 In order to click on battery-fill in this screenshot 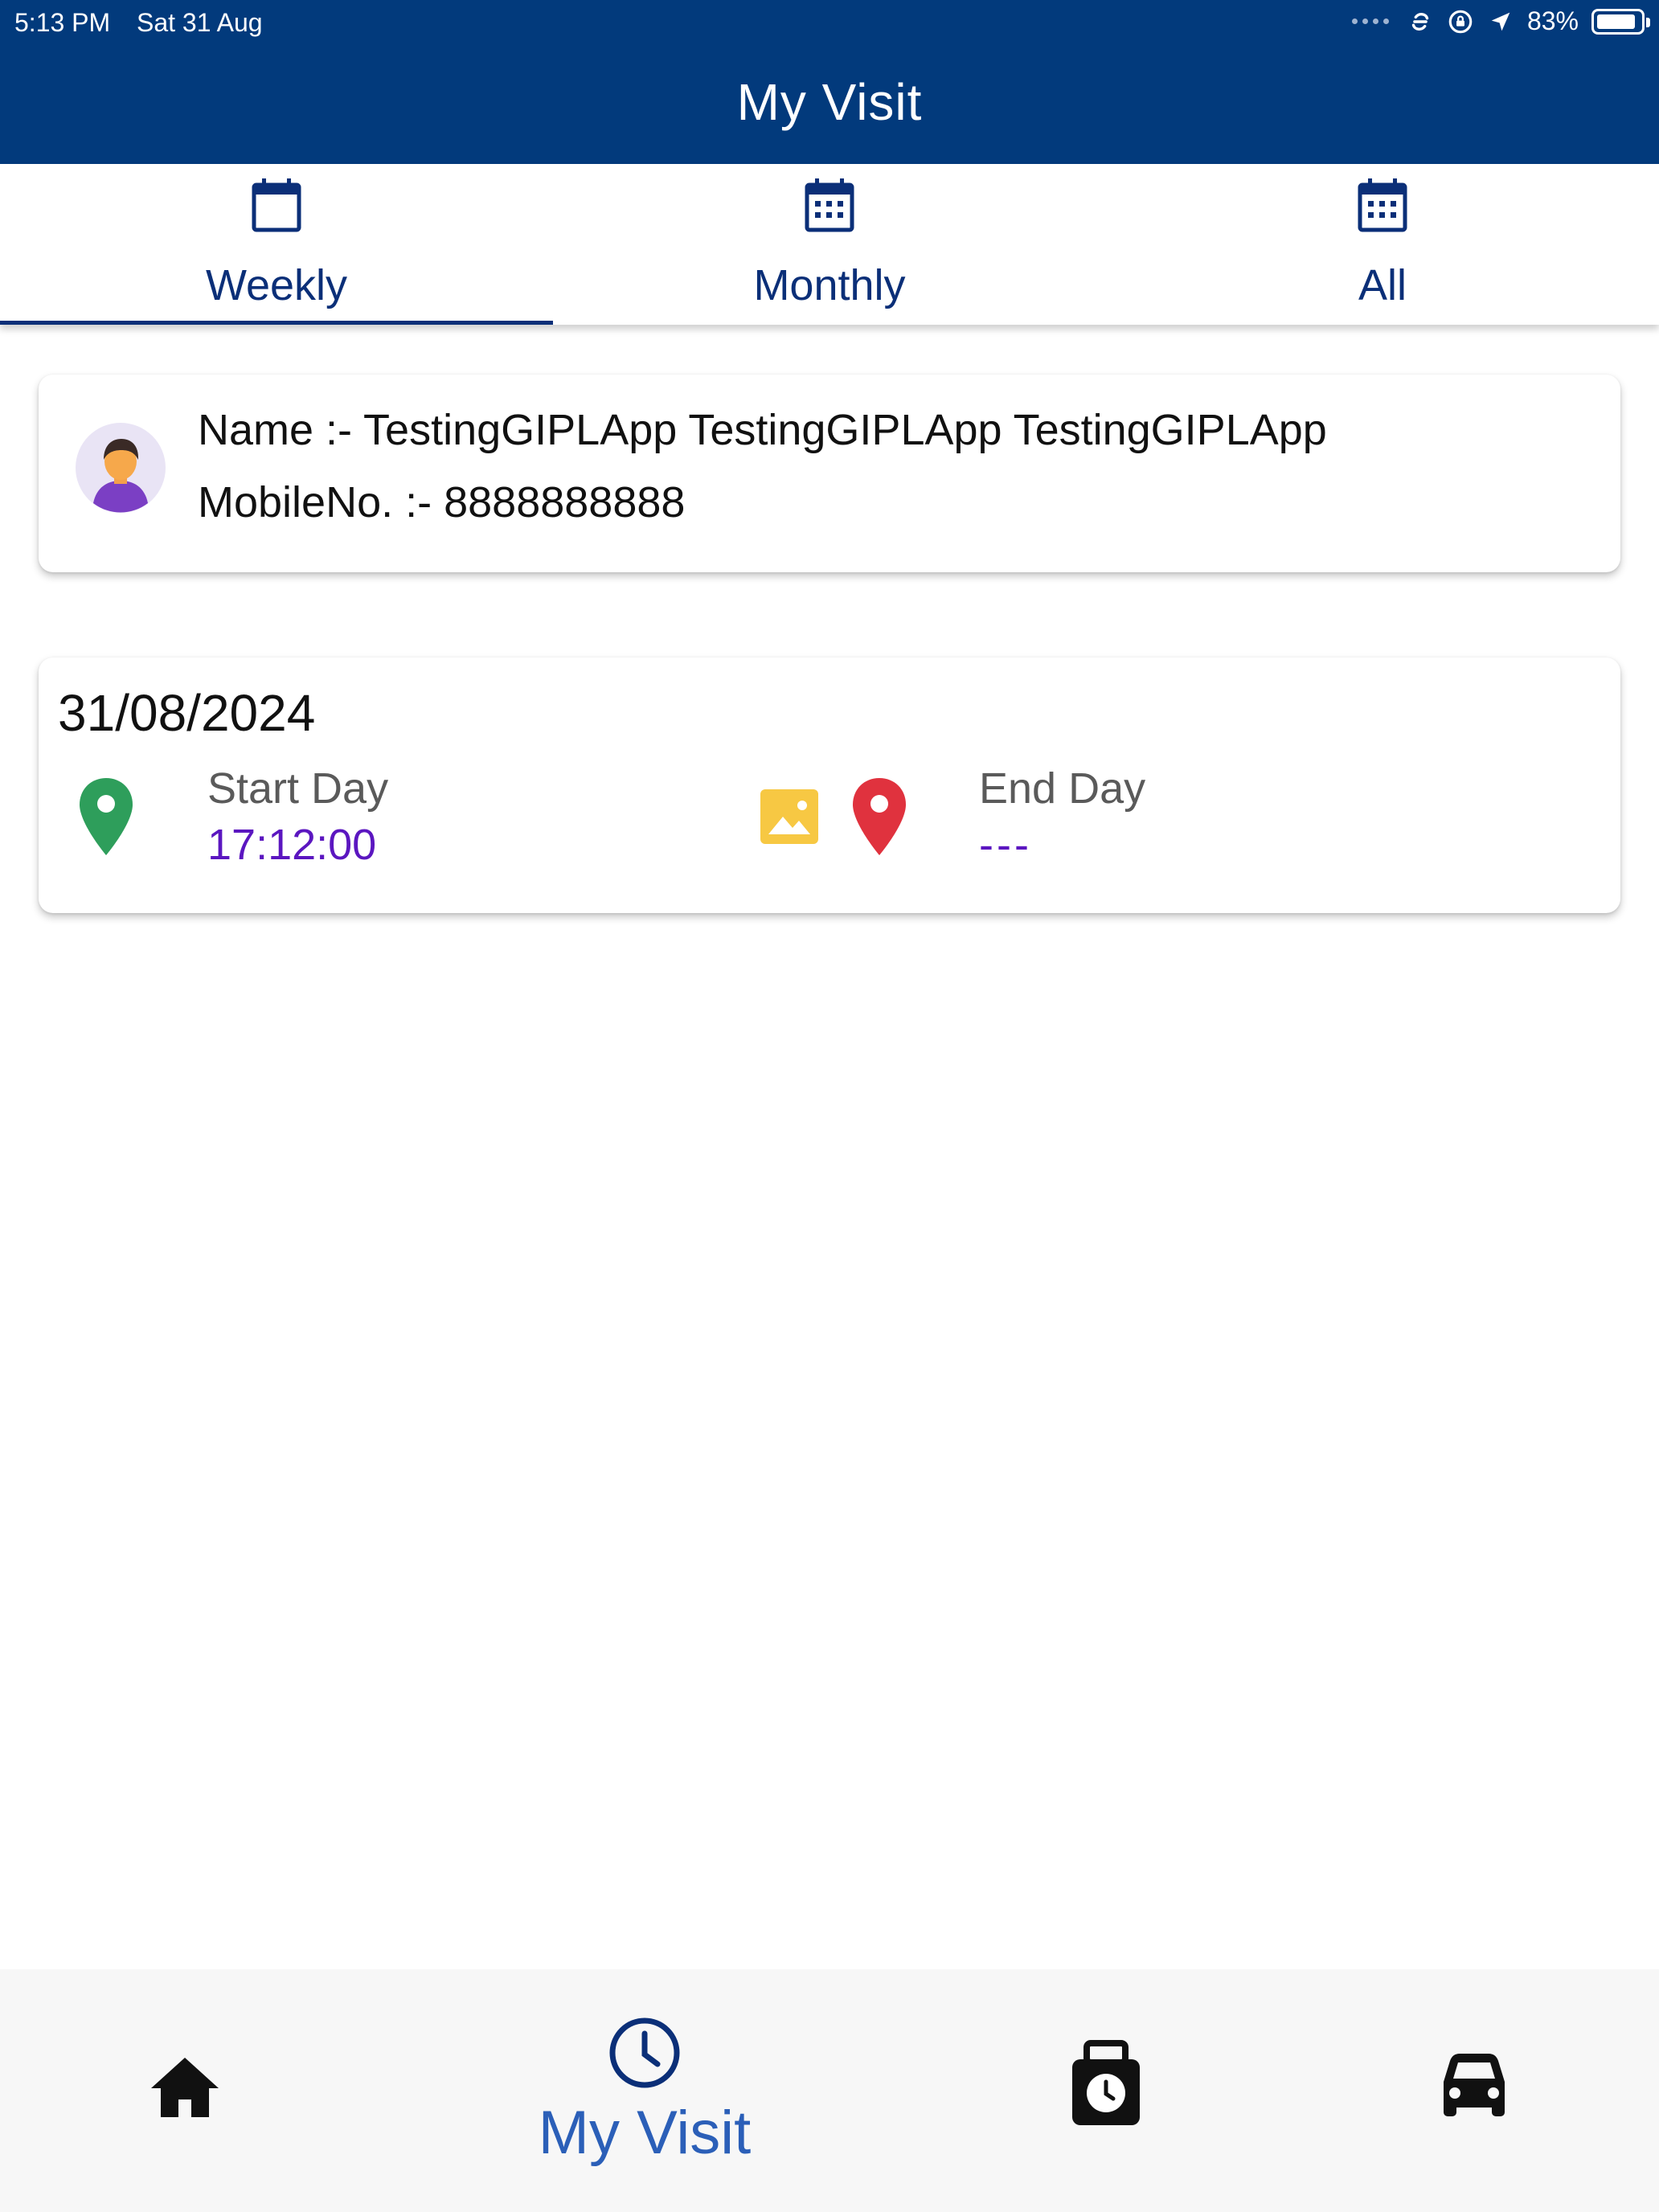, I will do `click(1616, 21)`.